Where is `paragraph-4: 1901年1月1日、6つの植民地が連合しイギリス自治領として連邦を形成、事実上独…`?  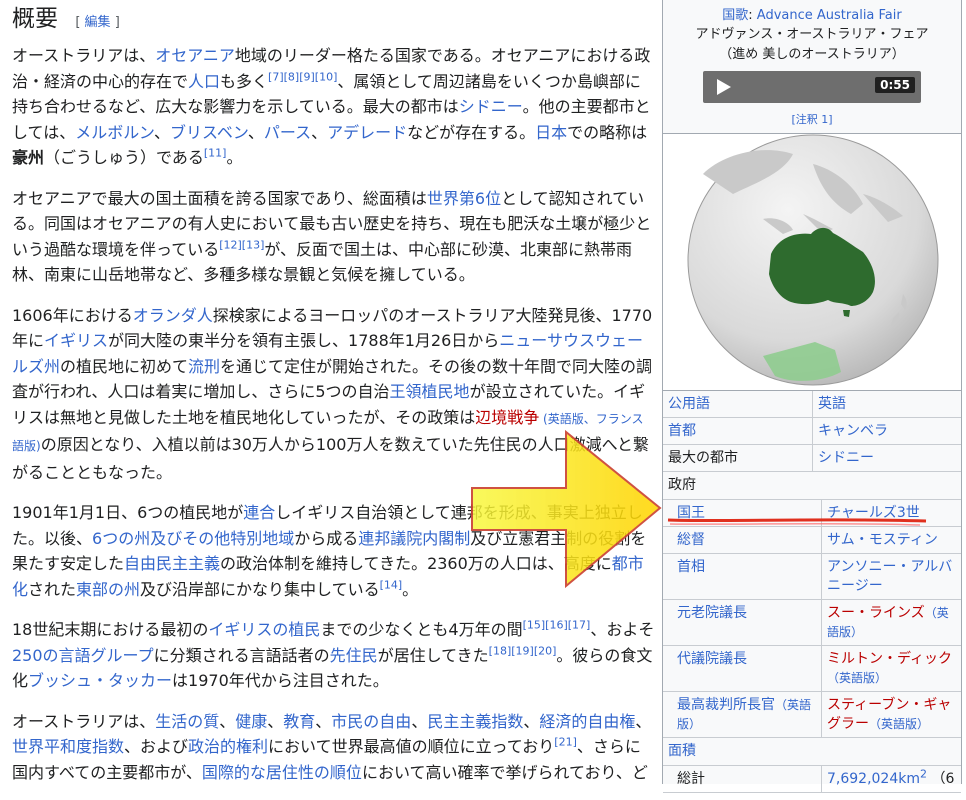 paragraph-4: 1901年1月1日、6つの植民地が連合しイギリス自治領として連邦を形成、事実上独… is located at coordinates (333, 551).